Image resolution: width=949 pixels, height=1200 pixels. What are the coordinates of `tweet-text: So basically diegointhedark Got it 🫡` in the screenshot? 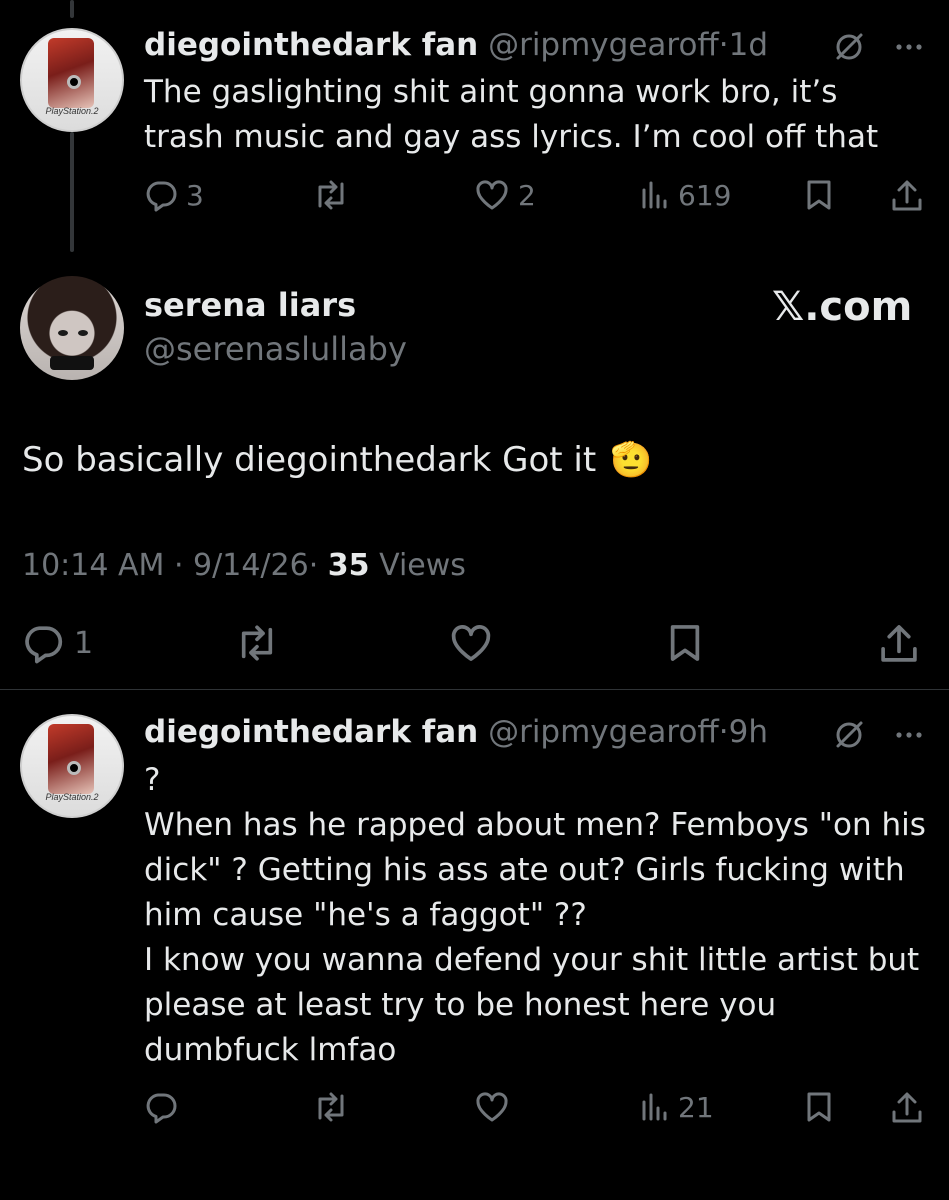 It's located at (337, 460).